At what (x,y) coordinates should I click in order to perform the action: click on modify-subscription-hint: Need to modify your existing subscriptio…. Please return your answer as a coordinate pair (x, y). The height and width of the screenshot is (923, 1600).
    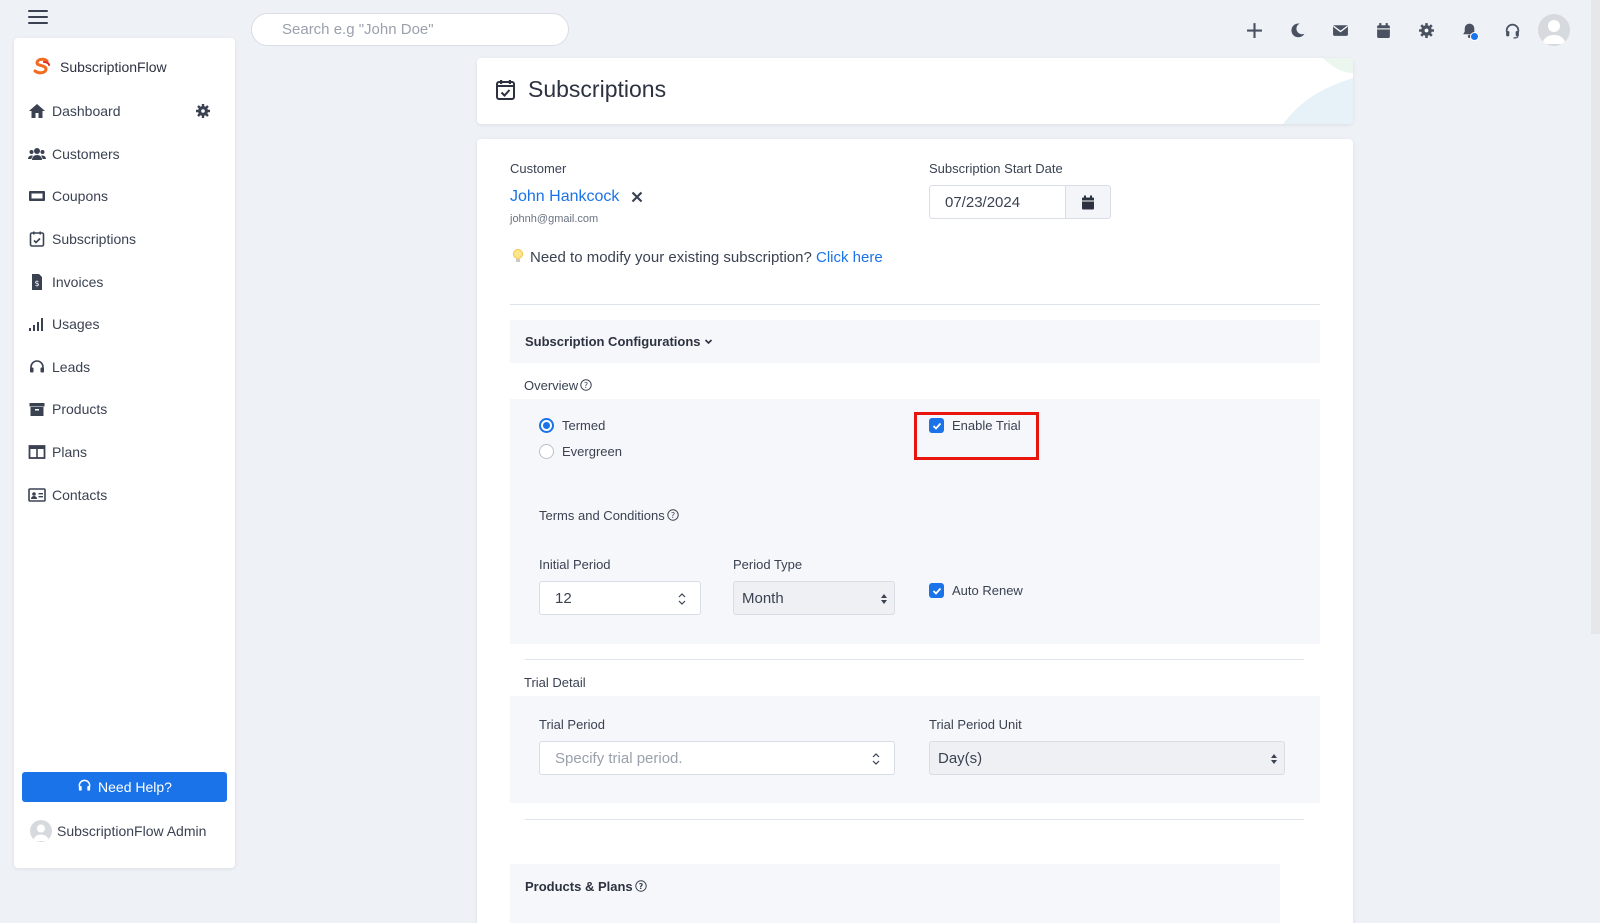
    Looking at the image, I should click on (700, 257).